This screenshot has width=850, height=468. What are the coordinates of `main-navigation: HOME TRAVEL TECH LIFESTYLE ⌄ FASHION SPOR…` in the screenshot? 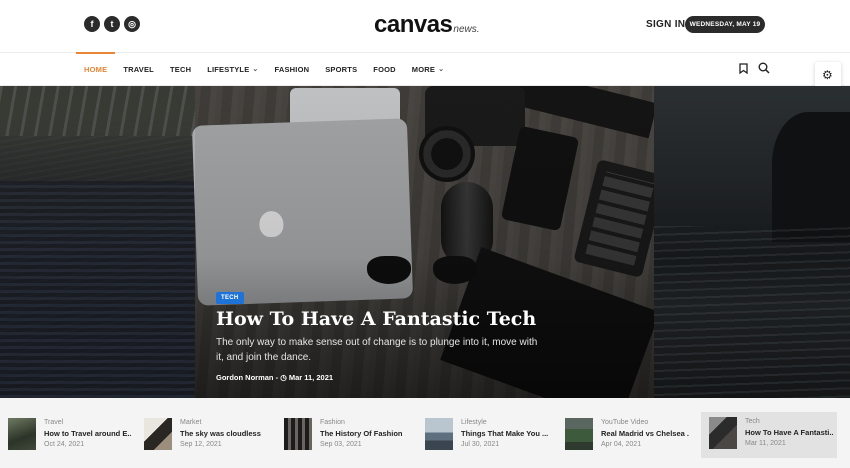 It's located at (425, 69).